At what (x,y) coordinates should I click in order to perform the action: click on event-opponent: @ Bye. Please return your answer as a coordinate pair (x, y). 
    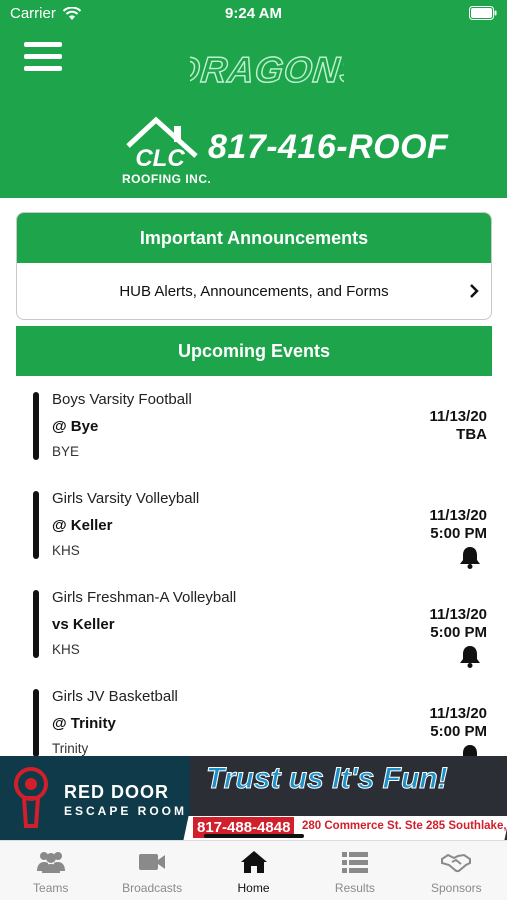
    Looking at the image, I should click on (75, 426).